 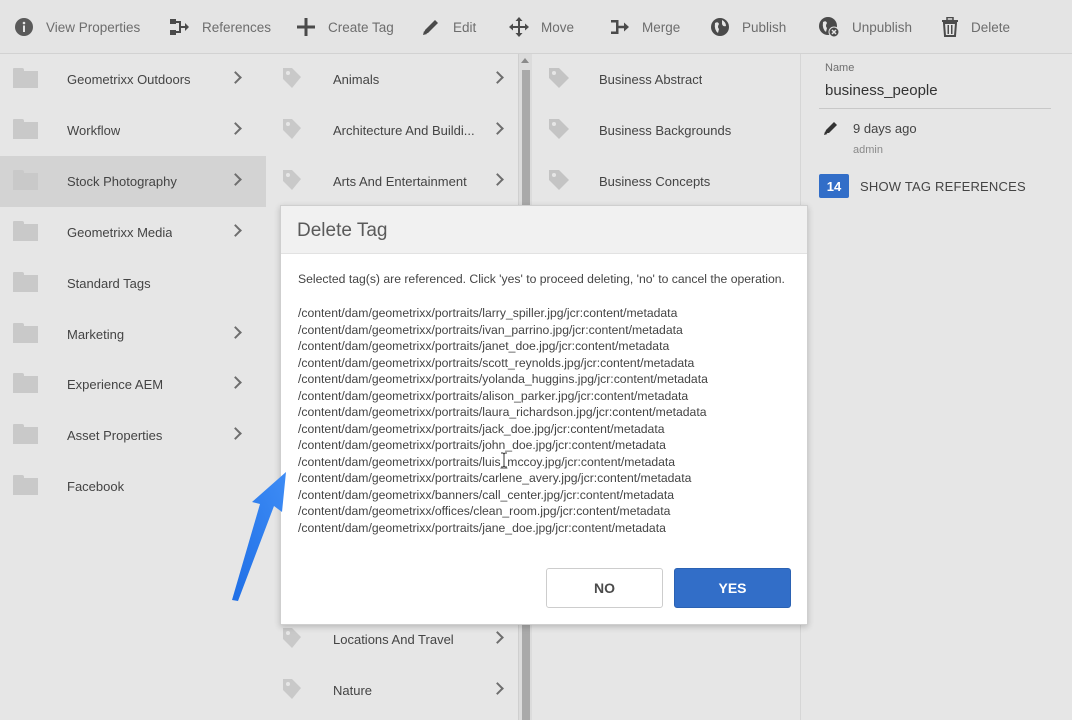 I want to click on column1-item-marketing: Marketing, so click(x=128, y=334).